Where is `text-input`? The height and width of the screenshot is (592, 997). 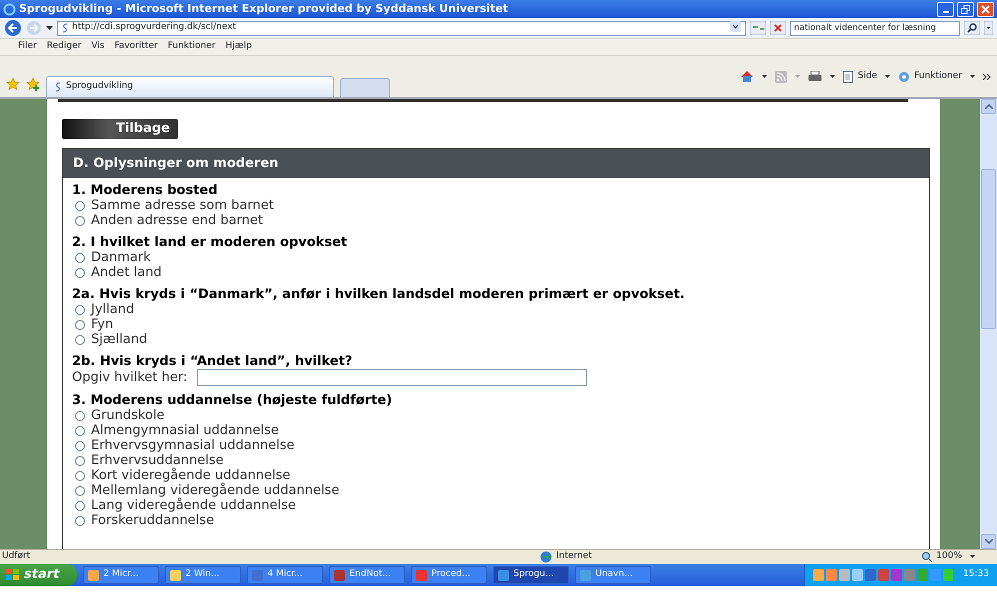
text-input is located at coordinates (392, 377).